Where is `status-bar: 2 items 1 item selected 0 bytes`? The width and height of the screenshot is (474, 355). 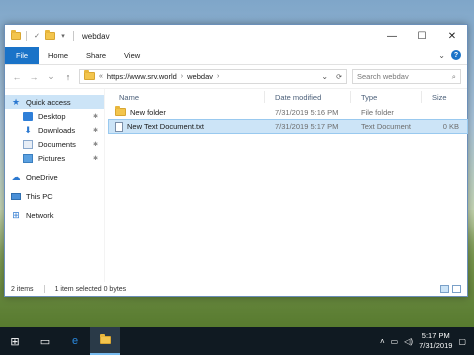
status-bar: 2 items 1 item selected 0 bytes is located at coordinates (236, 289).